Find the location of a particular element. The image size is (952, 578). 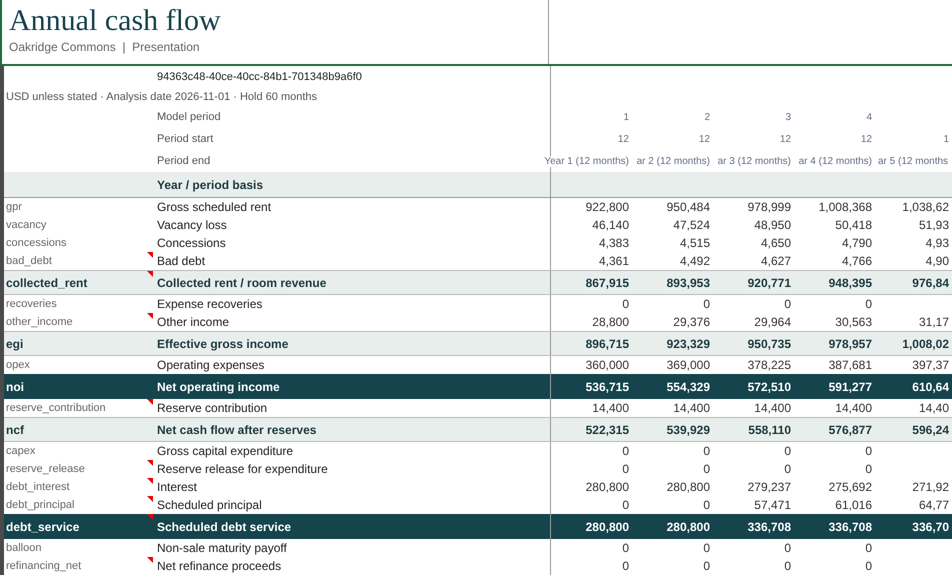

value-text: 4,766 is located at coordinates (857, 261).